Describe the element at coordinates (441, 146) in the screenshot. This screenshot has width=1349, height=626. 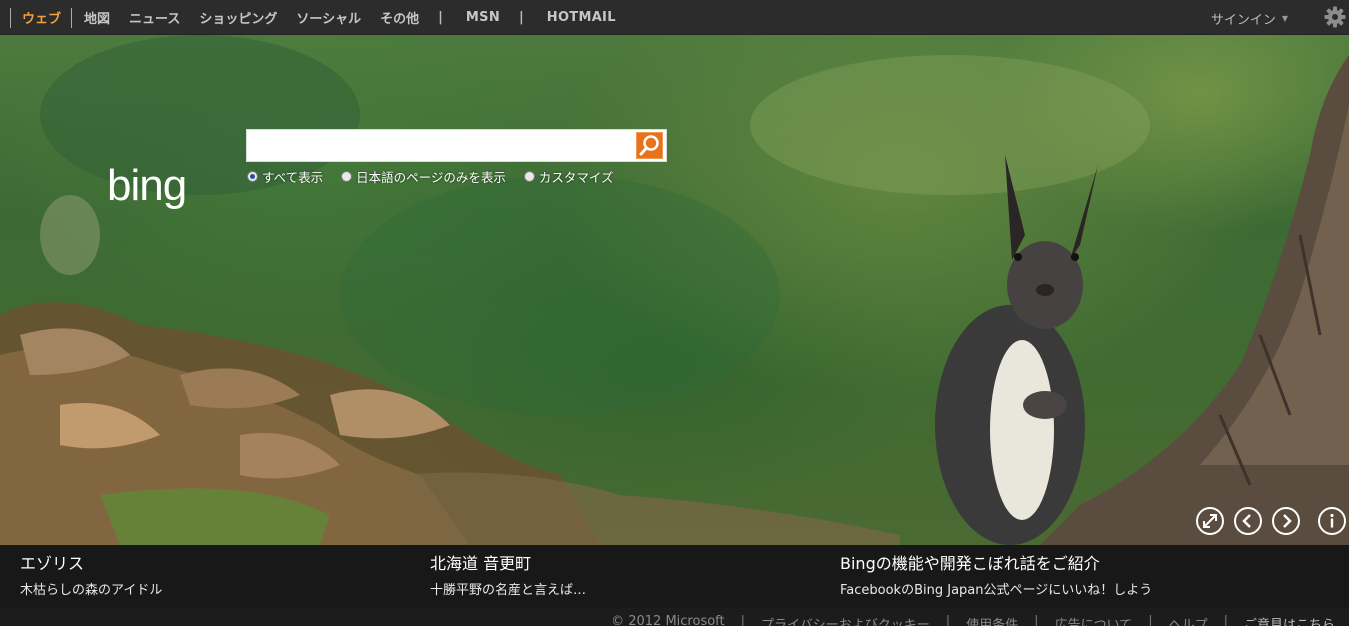
I see `search-input` at that location.